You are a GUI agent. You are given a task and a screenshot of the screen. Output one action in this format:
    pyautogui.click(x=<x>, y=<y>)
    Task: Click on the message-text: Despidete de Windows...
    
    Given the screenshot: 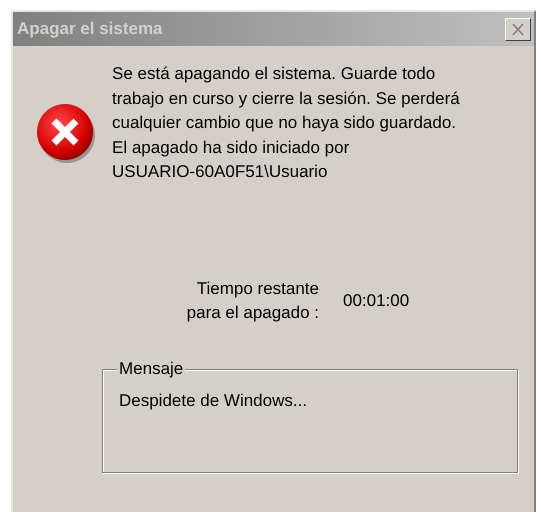 What is the action you would take?
    pyautogui.click(x=213, y=400)
    